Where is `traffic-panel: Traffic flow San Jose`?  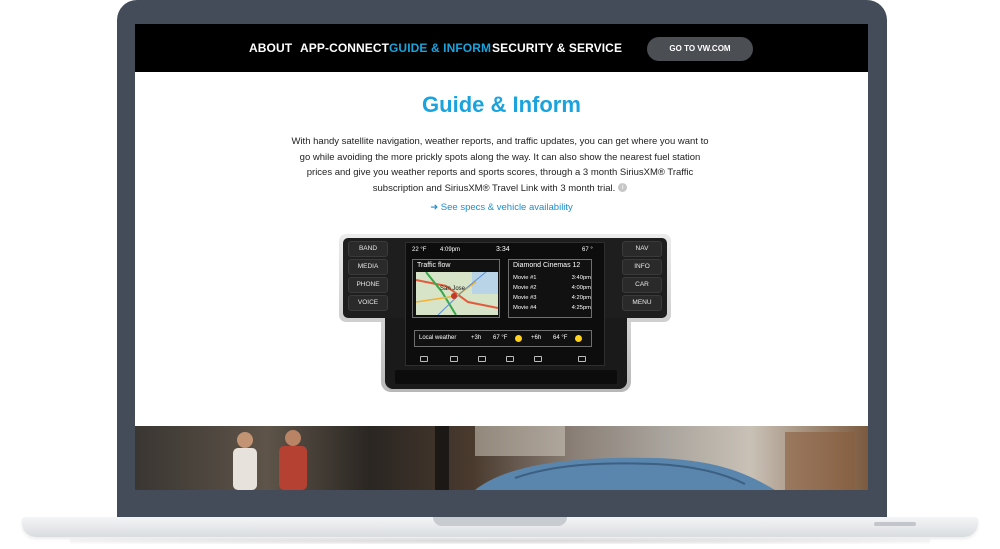
traffic-panel: Traffic flow San Jose is located at coordinates (456, 288).